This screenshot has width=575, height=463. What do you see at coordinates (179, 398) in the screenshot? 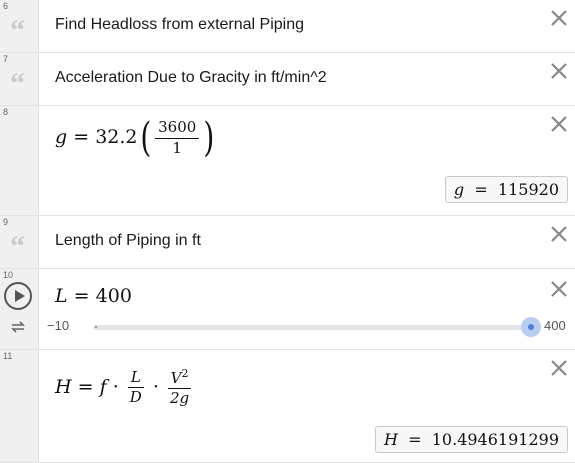
I see `denominator: 2g` at bounding box center [179, 398].